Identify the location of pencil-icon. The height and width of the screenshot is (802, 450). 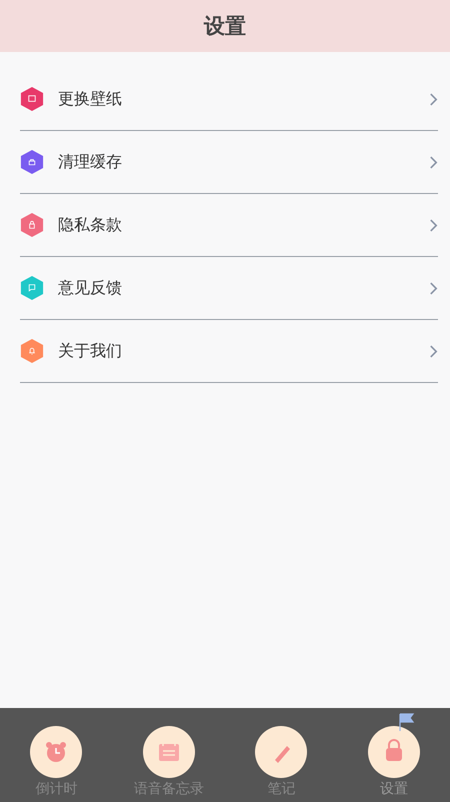
(281, 752).